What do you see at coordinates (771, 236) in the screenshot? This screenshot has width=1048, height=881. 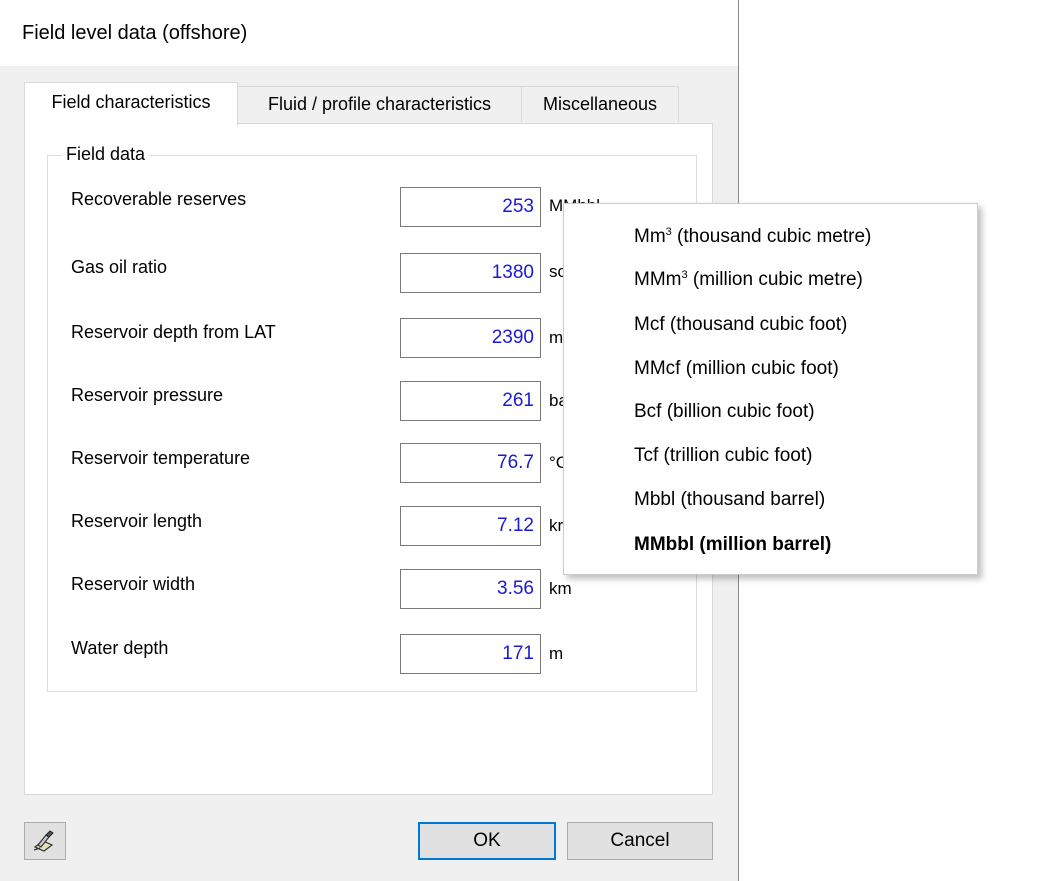 I see `menu-item-mm3-post: (thousand cubic metre)` at bounding box center [771, 236].